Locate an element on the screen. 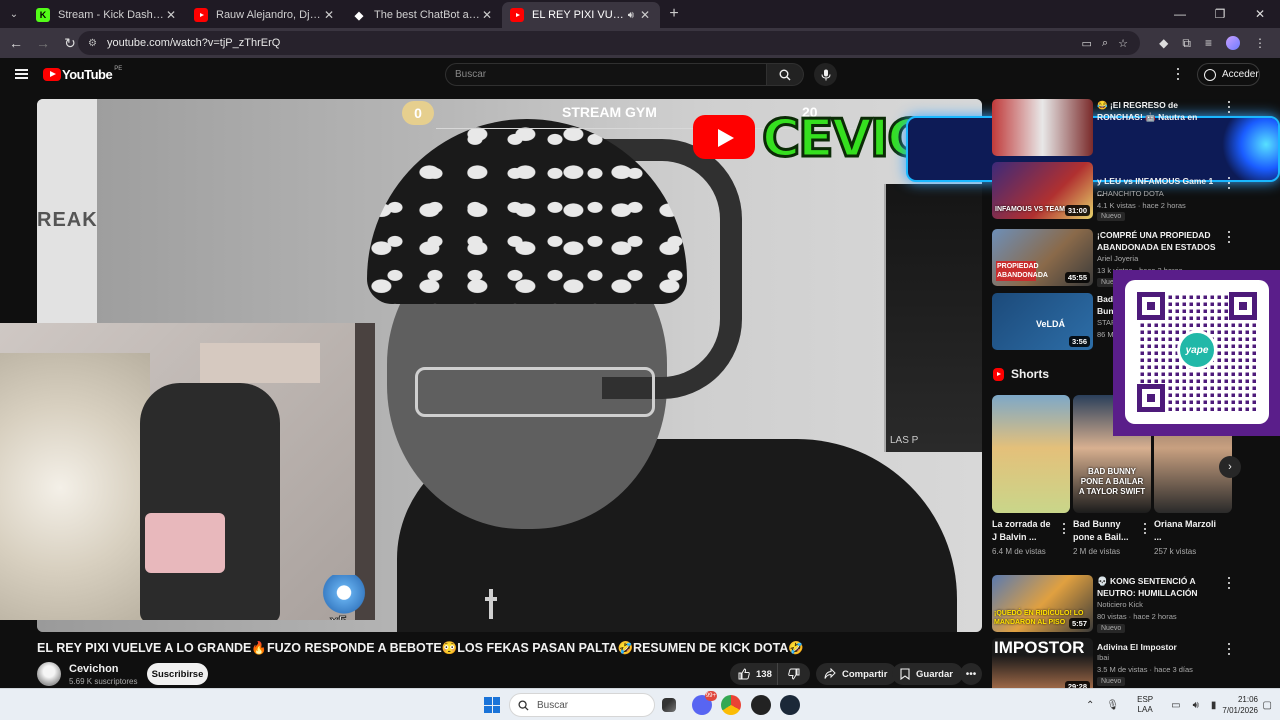  search-icon is located at coordinates (785, 74).